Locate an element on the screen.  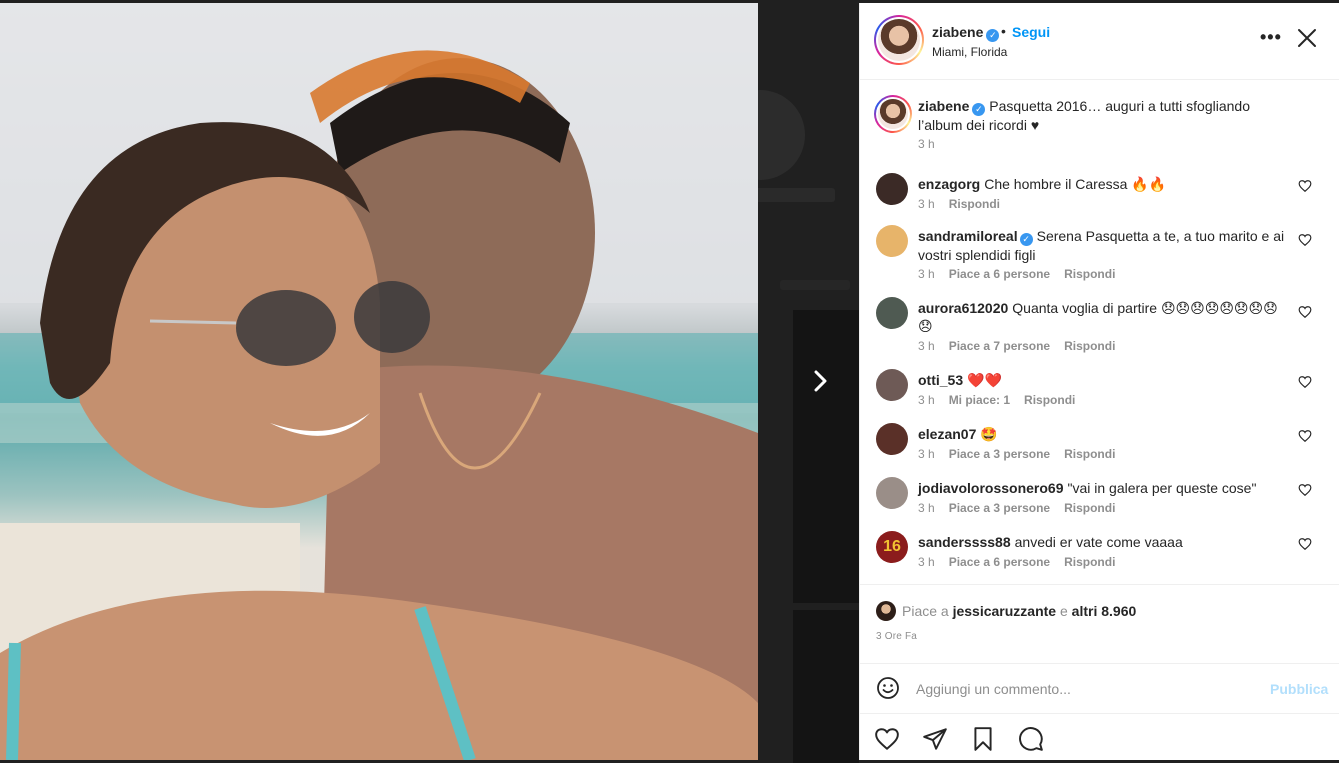
comment-username: enzagorg is located at coordinates (949, 184).